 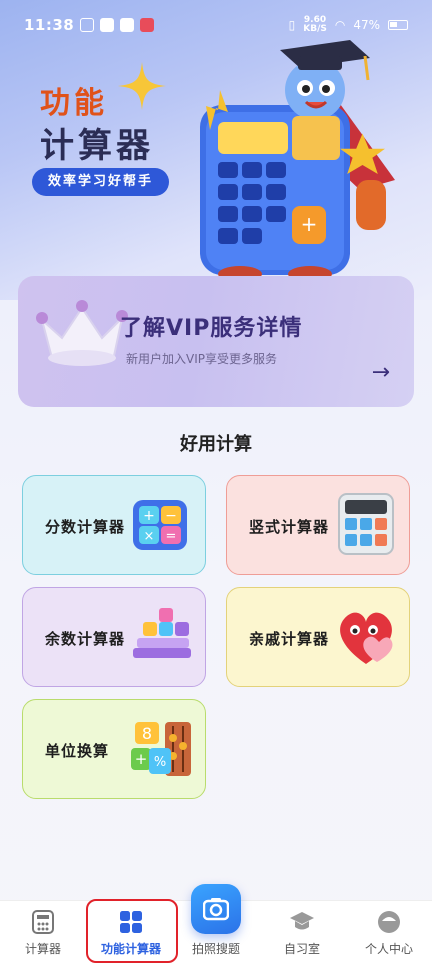 What do you see at coordinates (42, 949) in the screenshot?
I see `nav-label: 计算器` at bounding box center [42, 949].